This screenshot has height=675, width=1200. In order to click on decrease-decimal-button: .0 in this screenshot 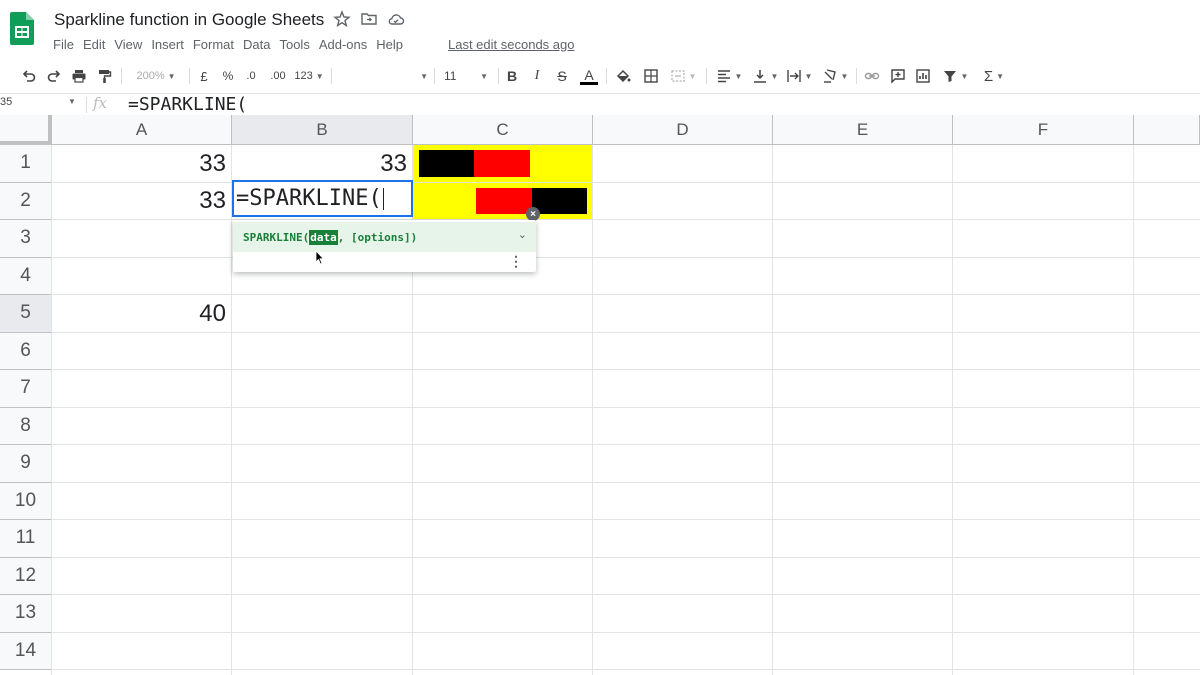, I will do `click(251, 76)`.